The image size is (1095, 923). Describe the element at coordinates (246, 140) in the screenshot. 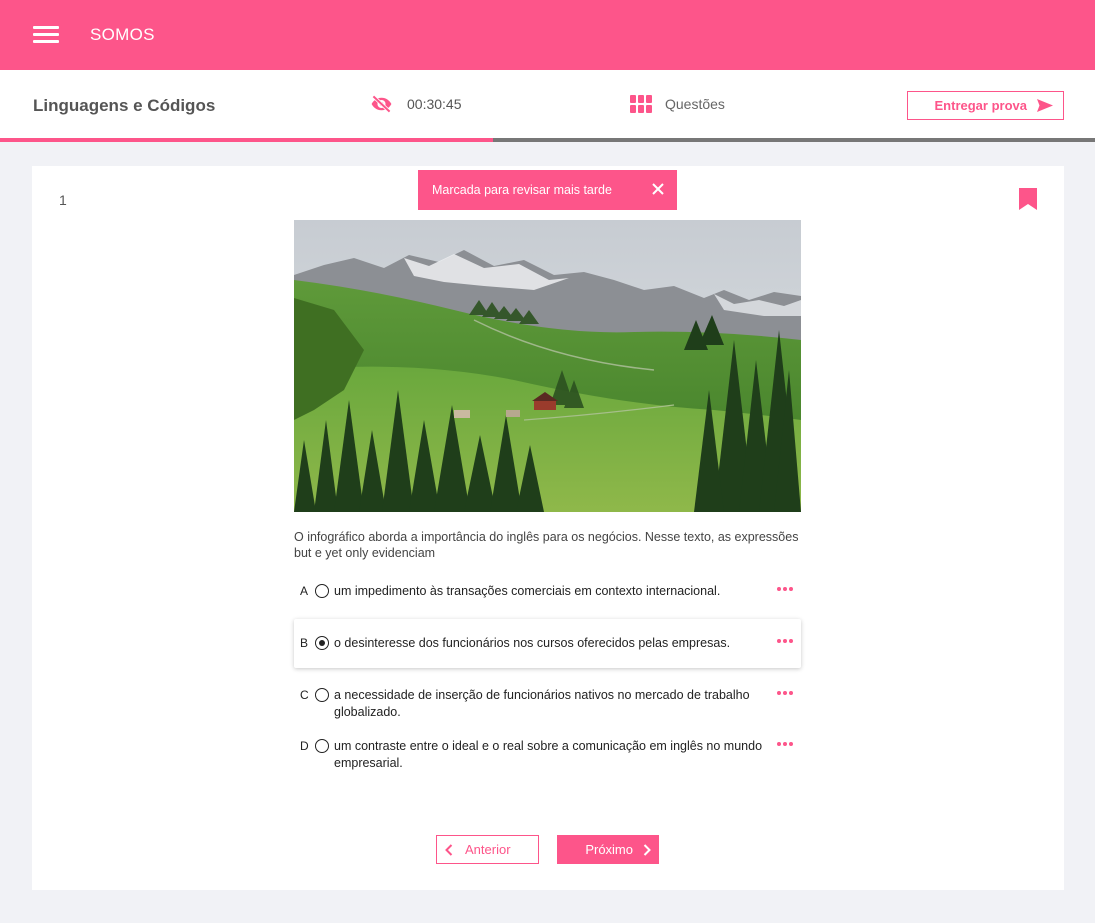

I see `progress-fill` at that location.